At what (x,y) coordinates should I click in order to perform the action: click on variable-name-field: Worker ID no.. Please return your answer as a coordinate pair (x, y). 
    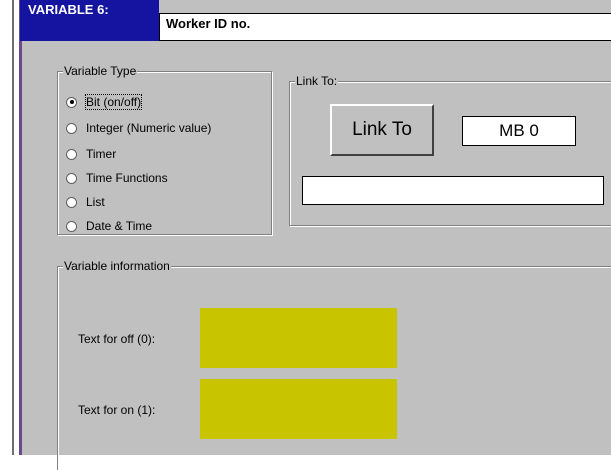
    Looking at the image, I should click on (385, 27).